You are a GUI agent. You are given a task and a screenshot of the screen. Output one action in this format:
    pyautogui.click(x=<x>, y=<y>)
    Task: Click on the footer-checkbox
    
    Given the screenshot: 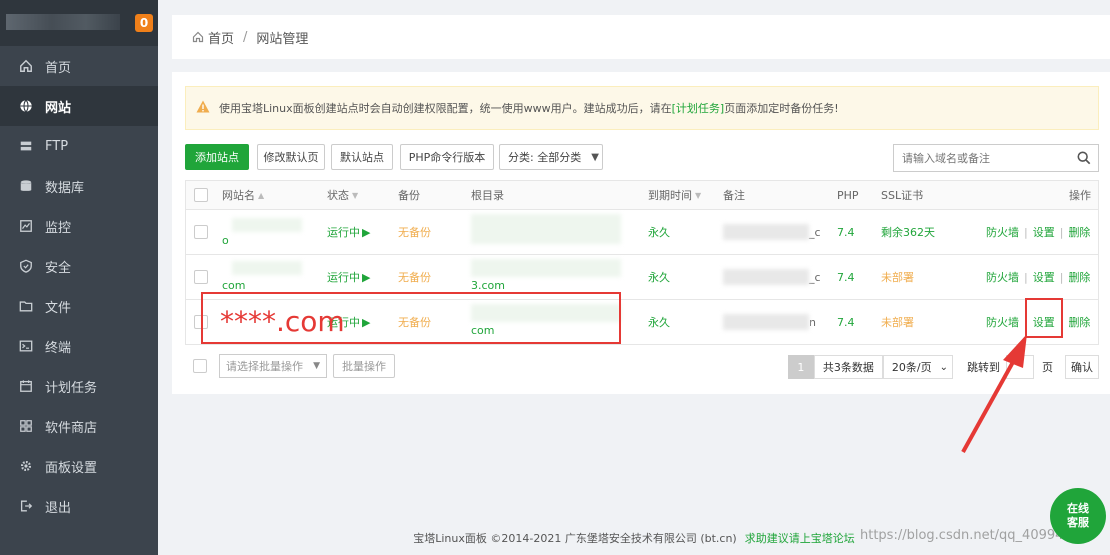 What is the action you would take?
    pyautogui.click(x=200, y=366)
    